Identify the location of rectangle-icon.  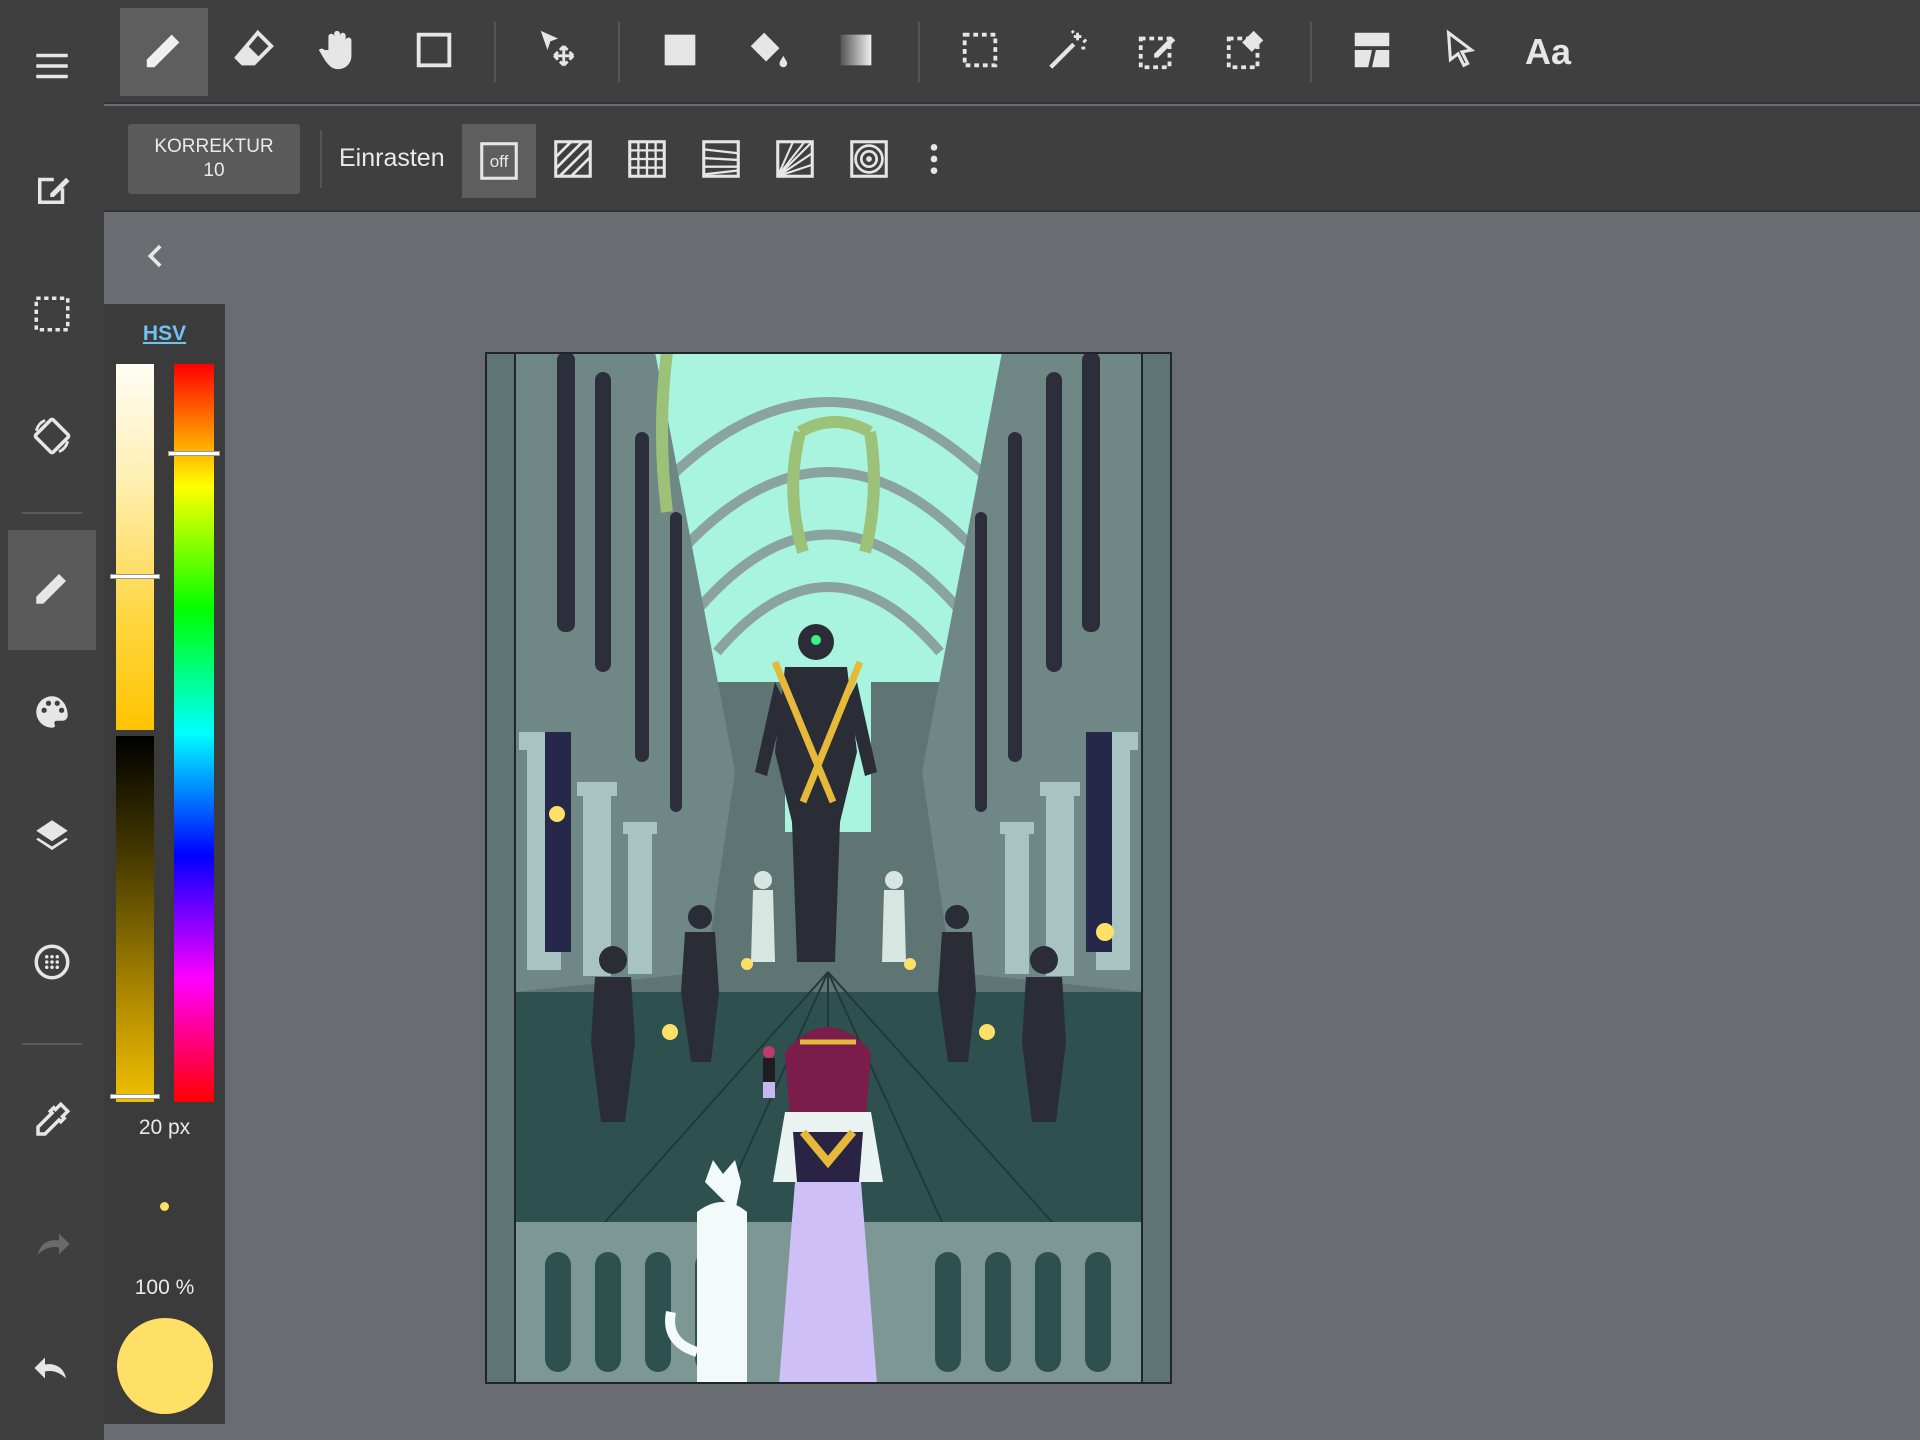
(434, 52).